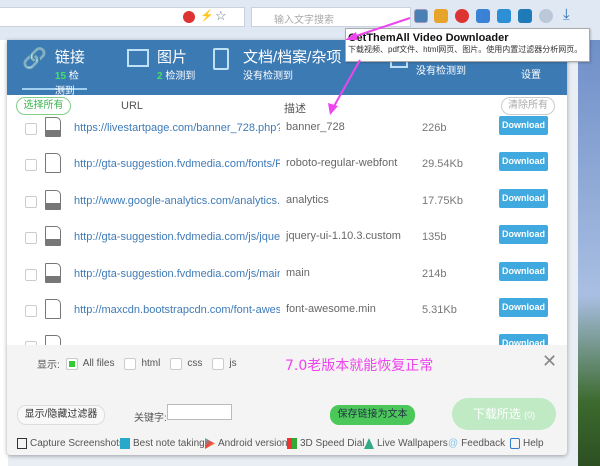 The width and height of the screenshot is (600, 466). I want to click on annotation-arrows, so click(369, 66).